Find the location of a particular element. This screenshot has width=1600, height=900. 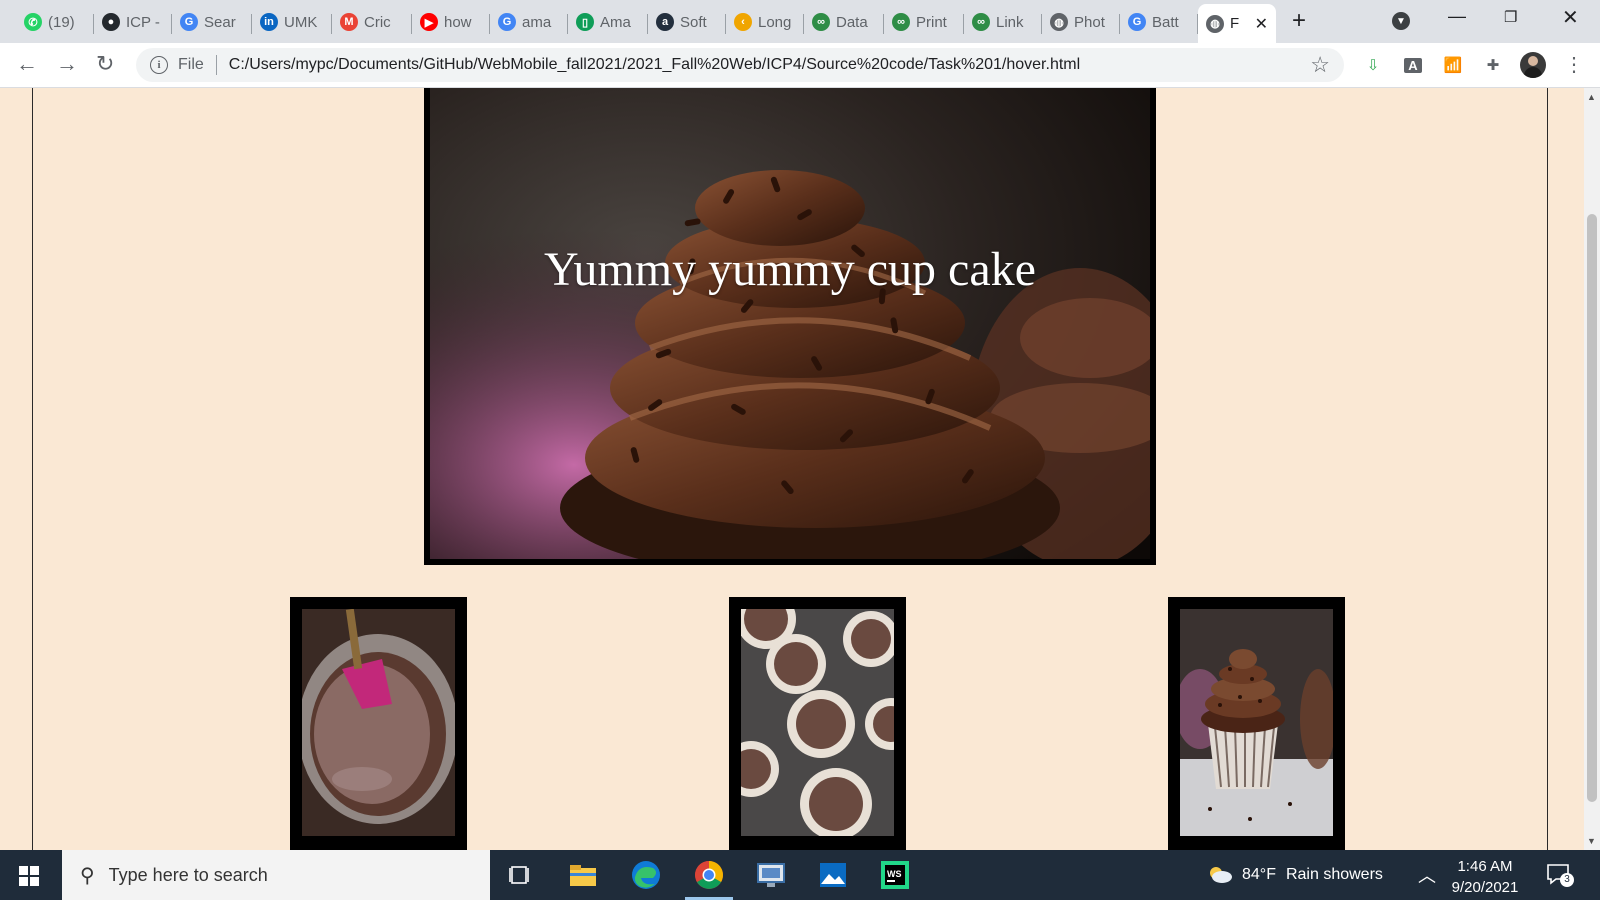

browser-tab: a Soft is located at coordinates (687, 22).